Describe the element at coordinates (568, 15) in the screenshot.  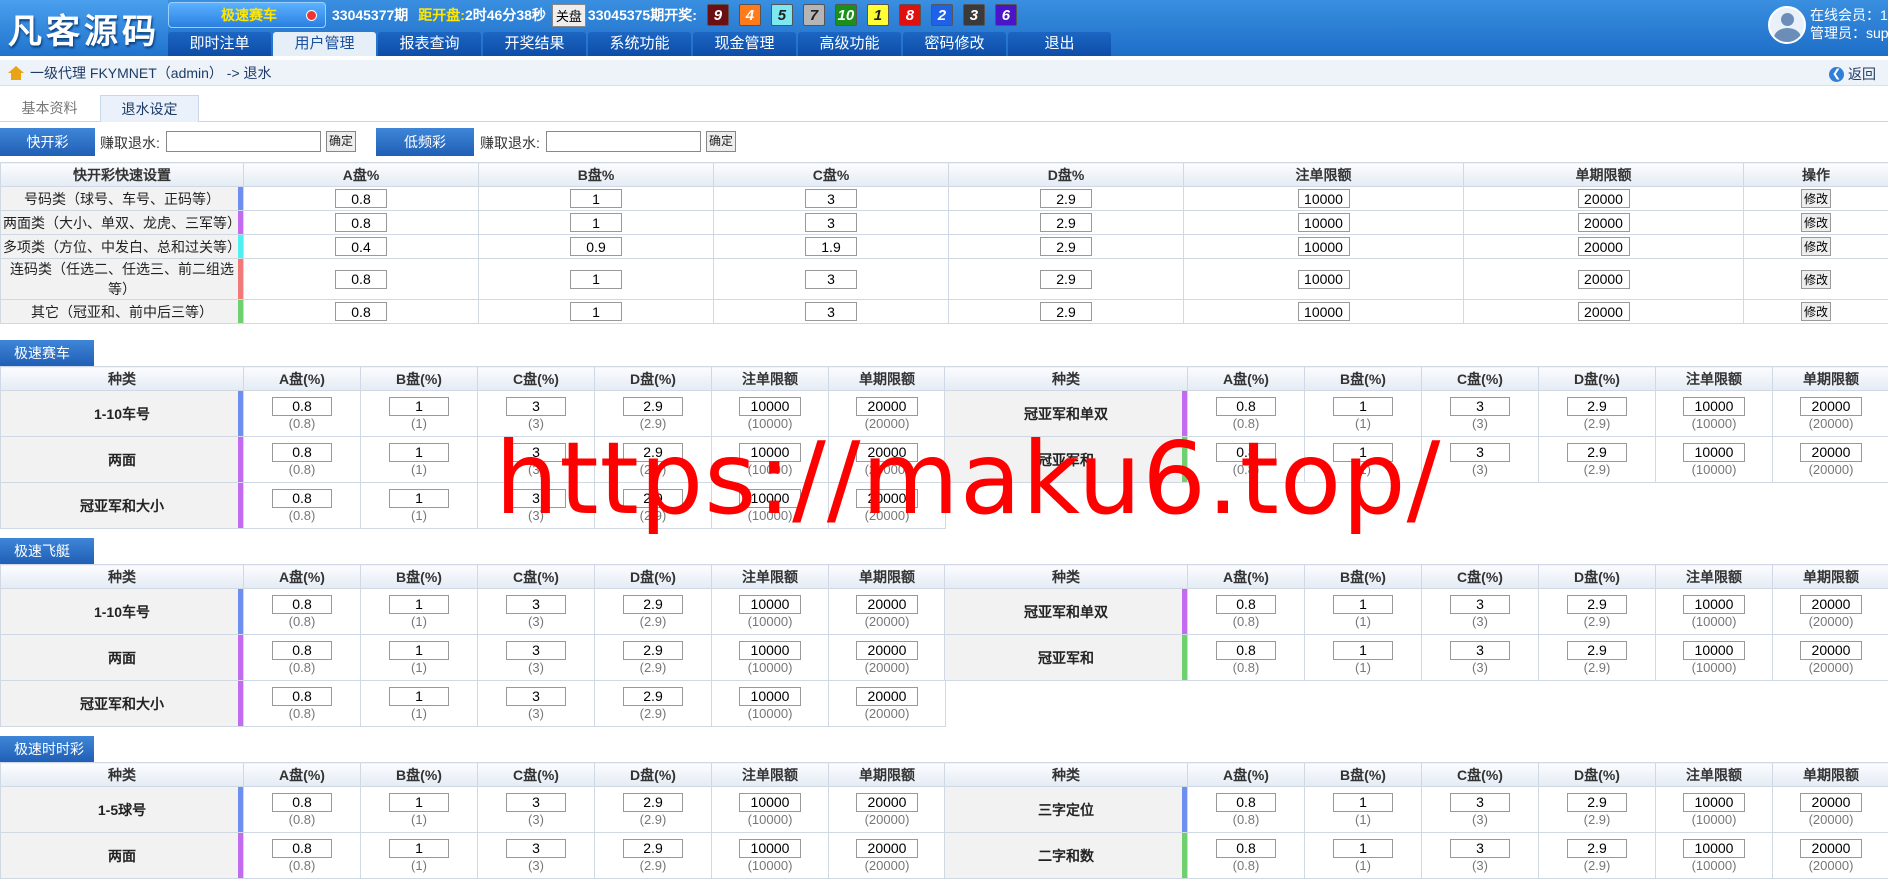
I see `close-market-button: 关盘` at that location.